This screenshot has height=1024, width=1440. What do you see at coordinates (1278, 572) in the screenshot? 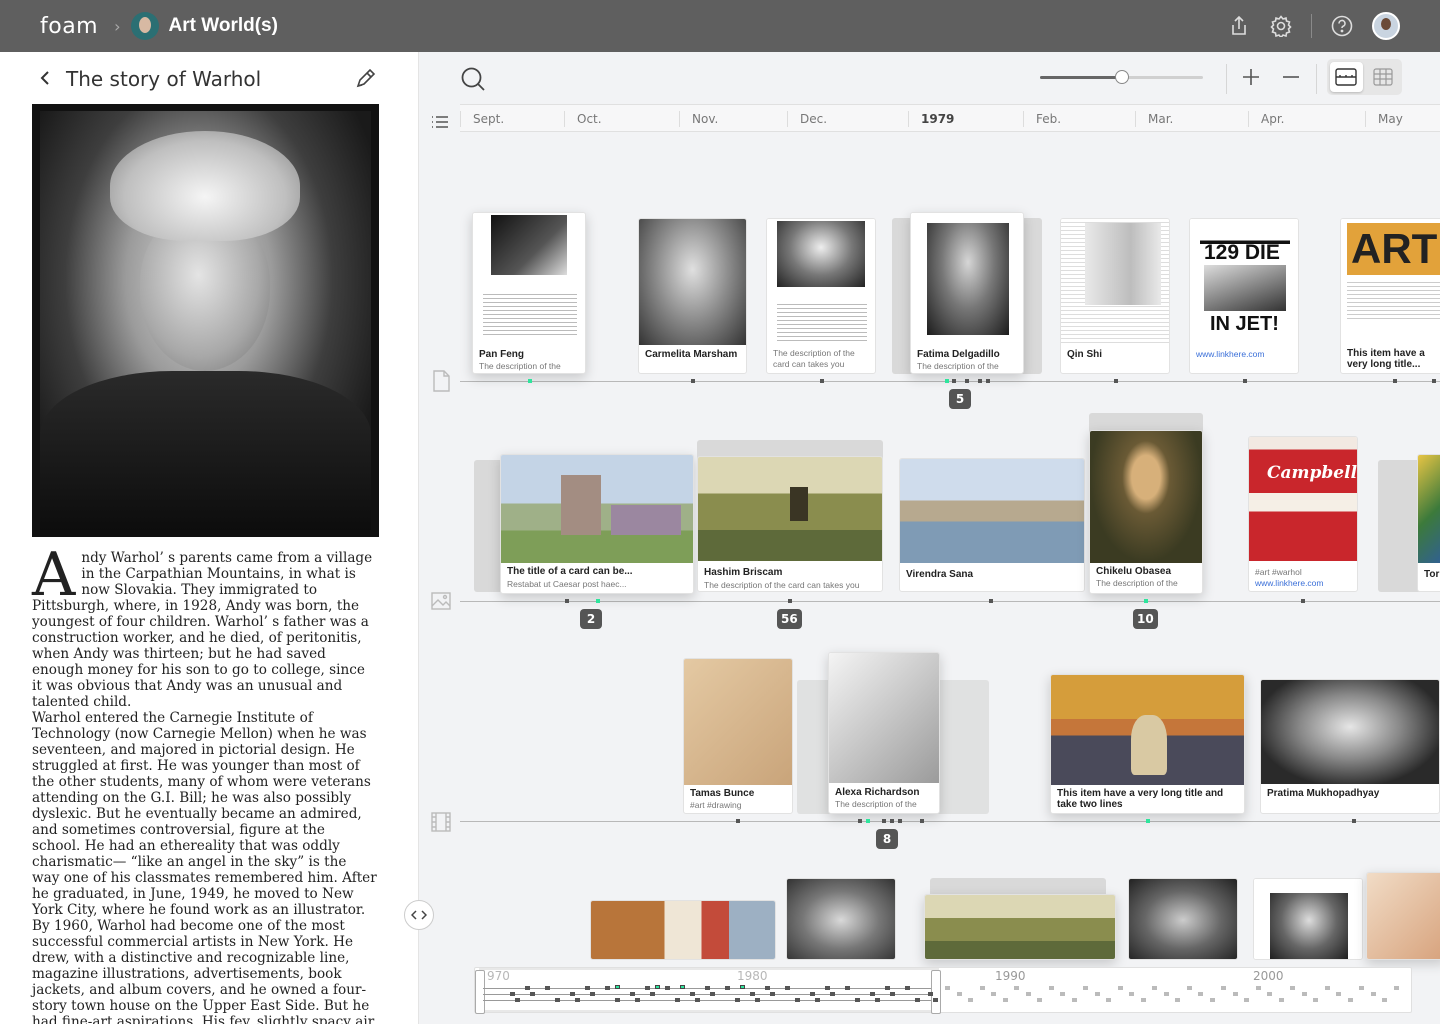
I see `card-description: #art #warhol` at bounding box center [1278, 572].